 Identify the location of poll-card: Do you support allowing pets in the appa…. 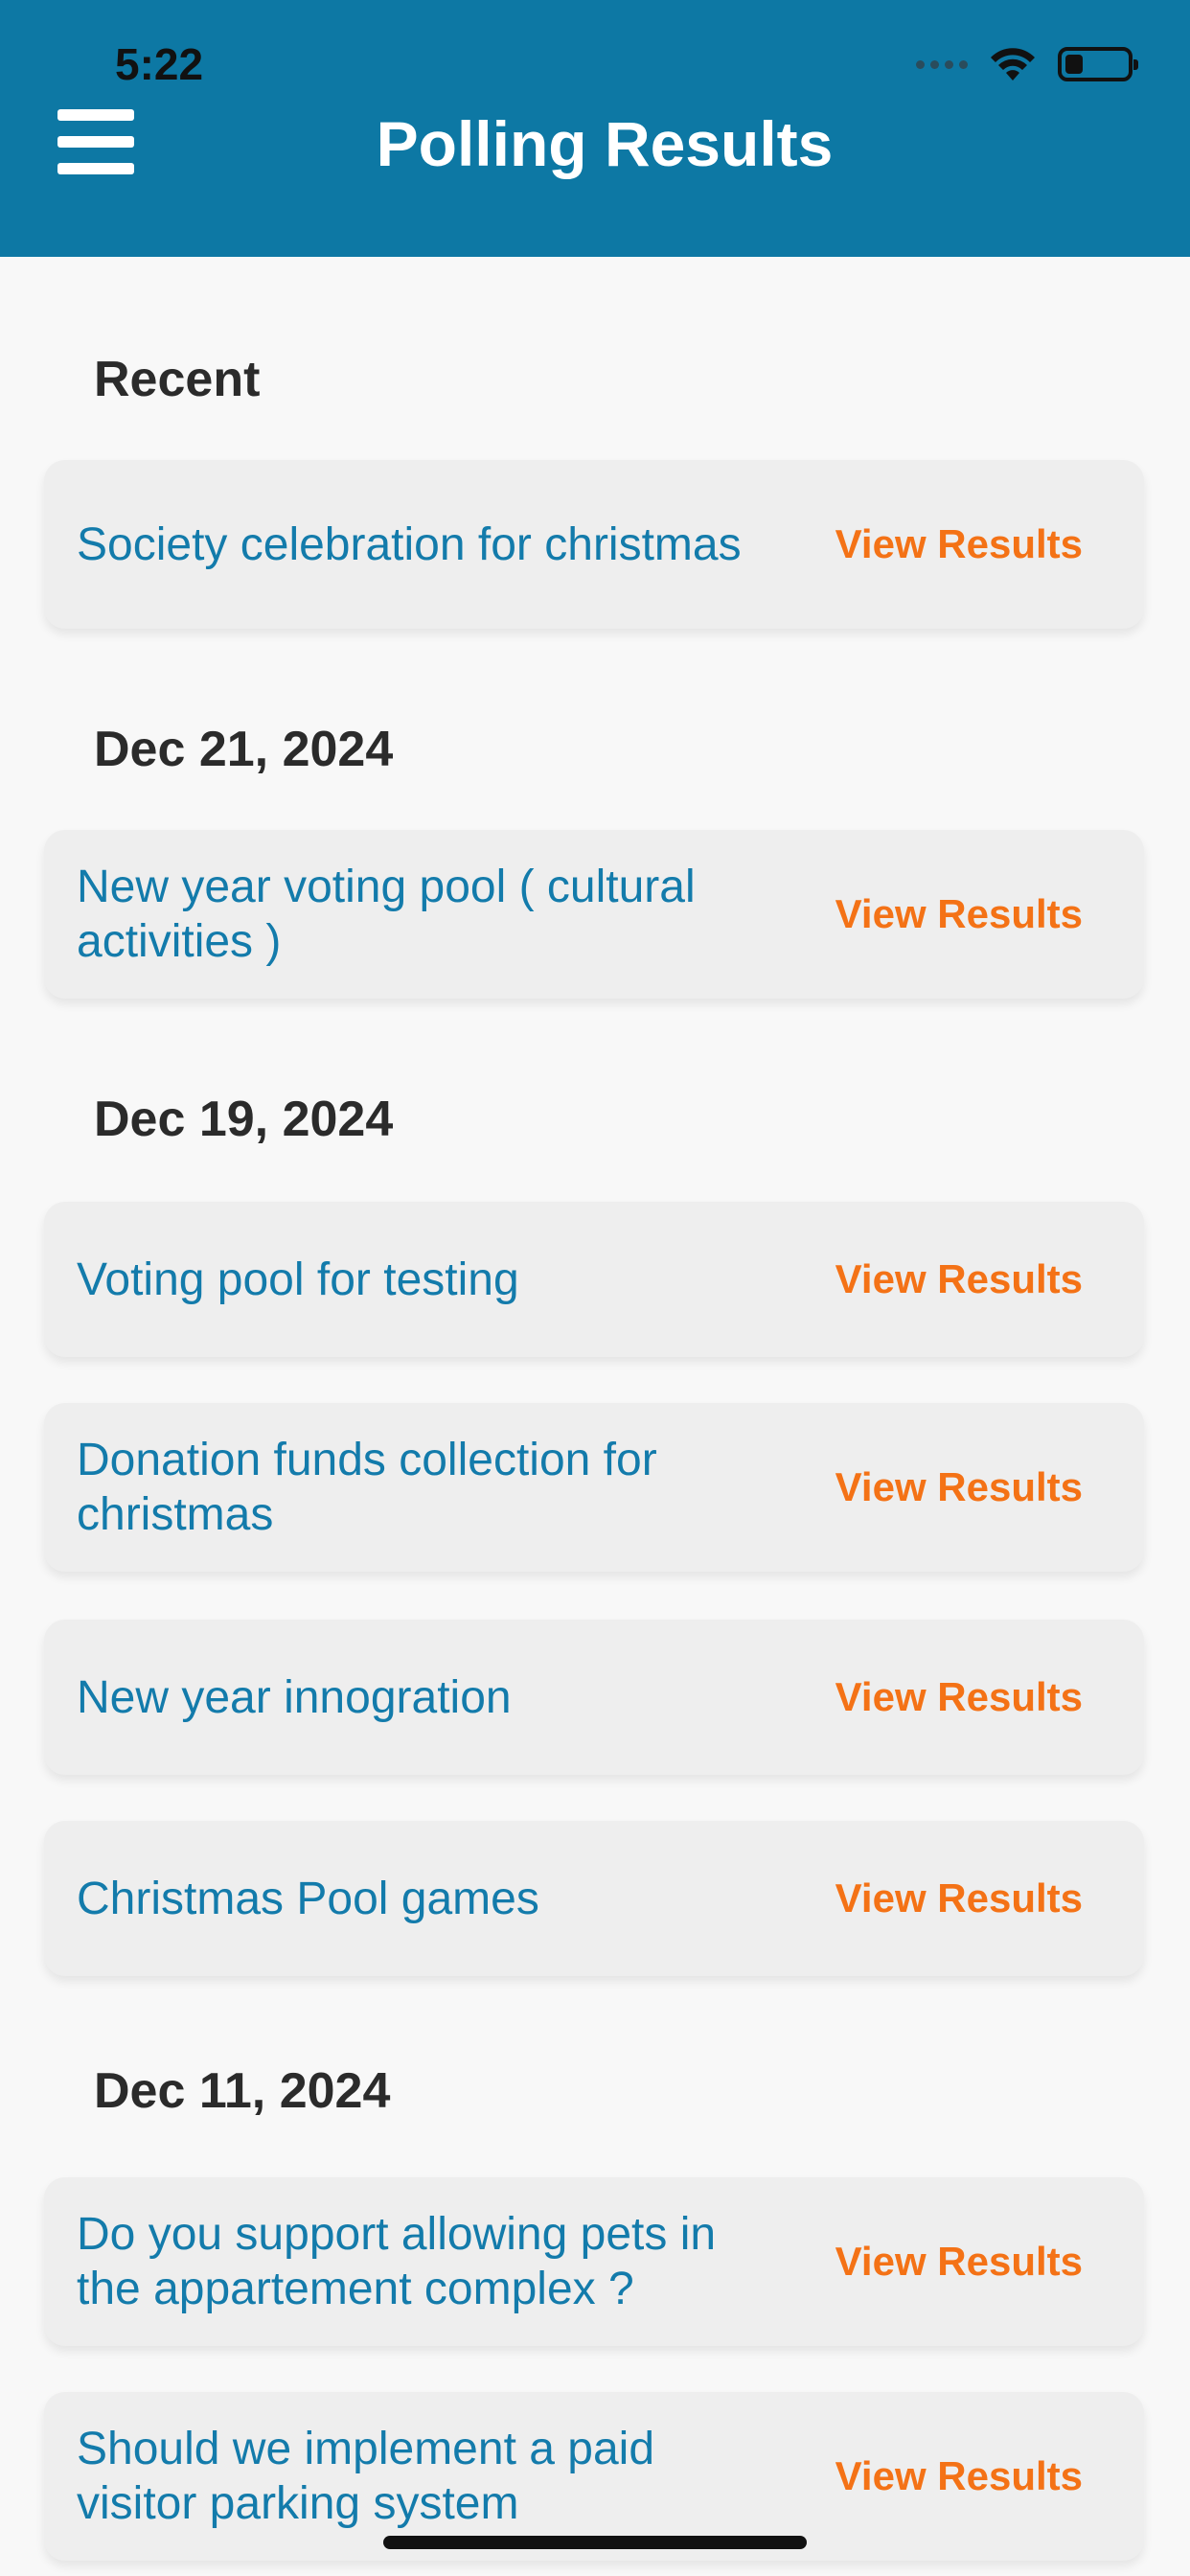
(594, 2261).